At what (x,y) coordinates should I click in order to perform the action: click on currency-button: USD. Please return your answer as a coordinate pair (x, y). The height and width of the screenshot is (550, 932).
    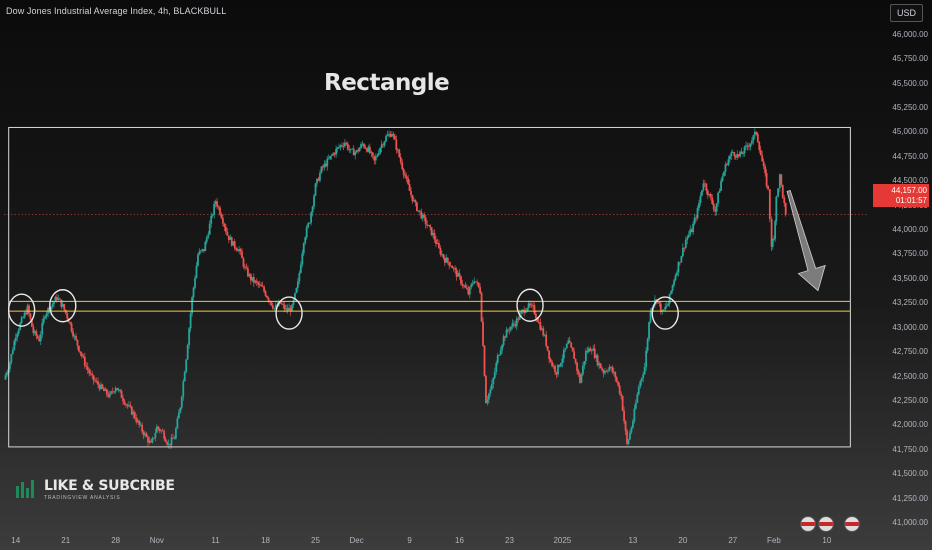
    Looking at the image, I should click on (906, 13).